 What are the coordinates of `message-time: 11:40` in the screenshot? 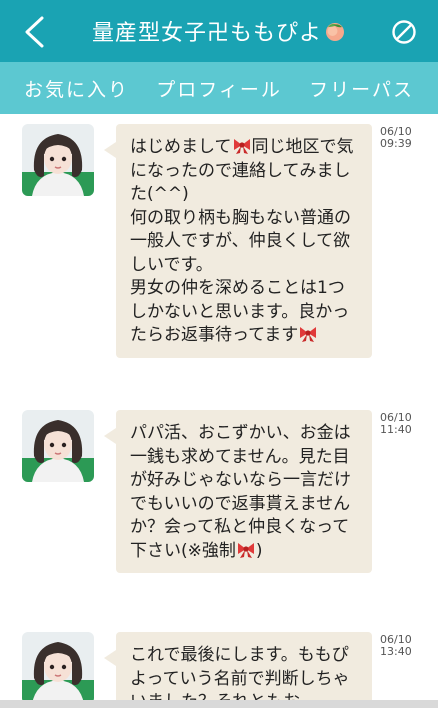 It's located at (396, 429).